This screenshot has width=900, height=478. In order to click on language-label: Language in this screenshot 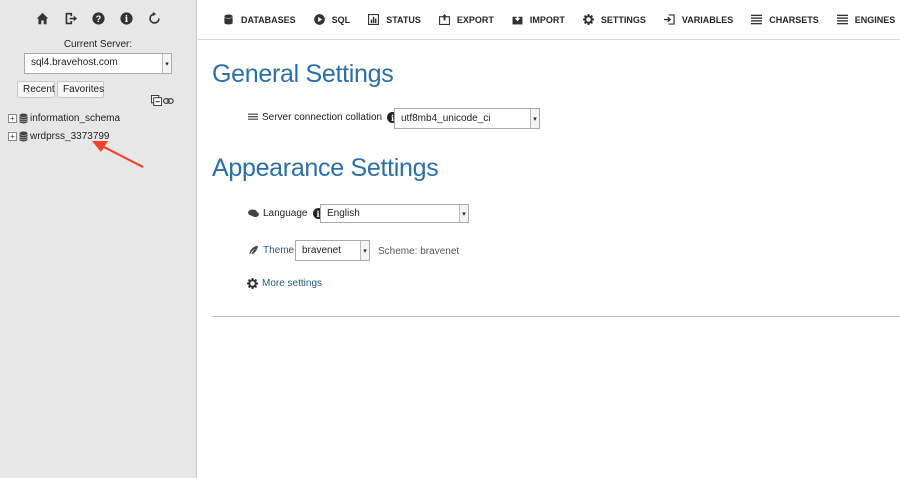, I will do `click(285, 213)`.